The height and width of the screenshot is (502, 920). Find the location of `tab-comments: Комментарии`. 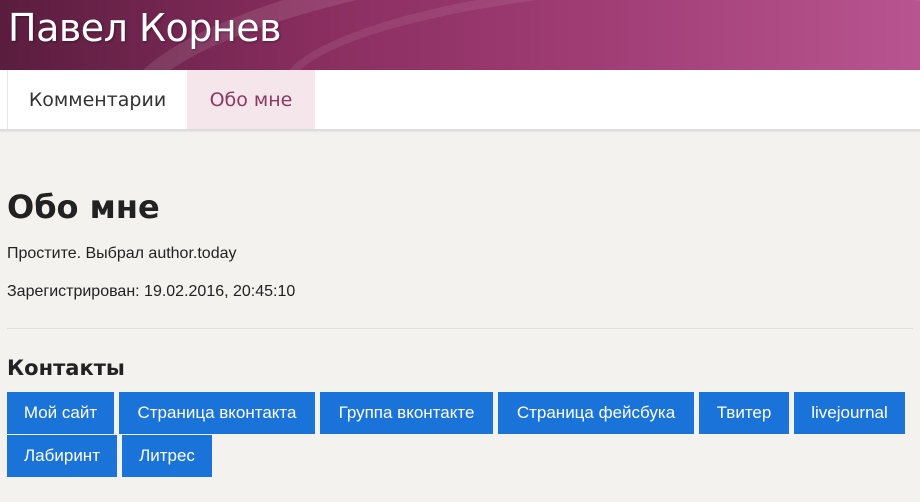

tab-comments: Комментарии is located at coordinates (97, 99).